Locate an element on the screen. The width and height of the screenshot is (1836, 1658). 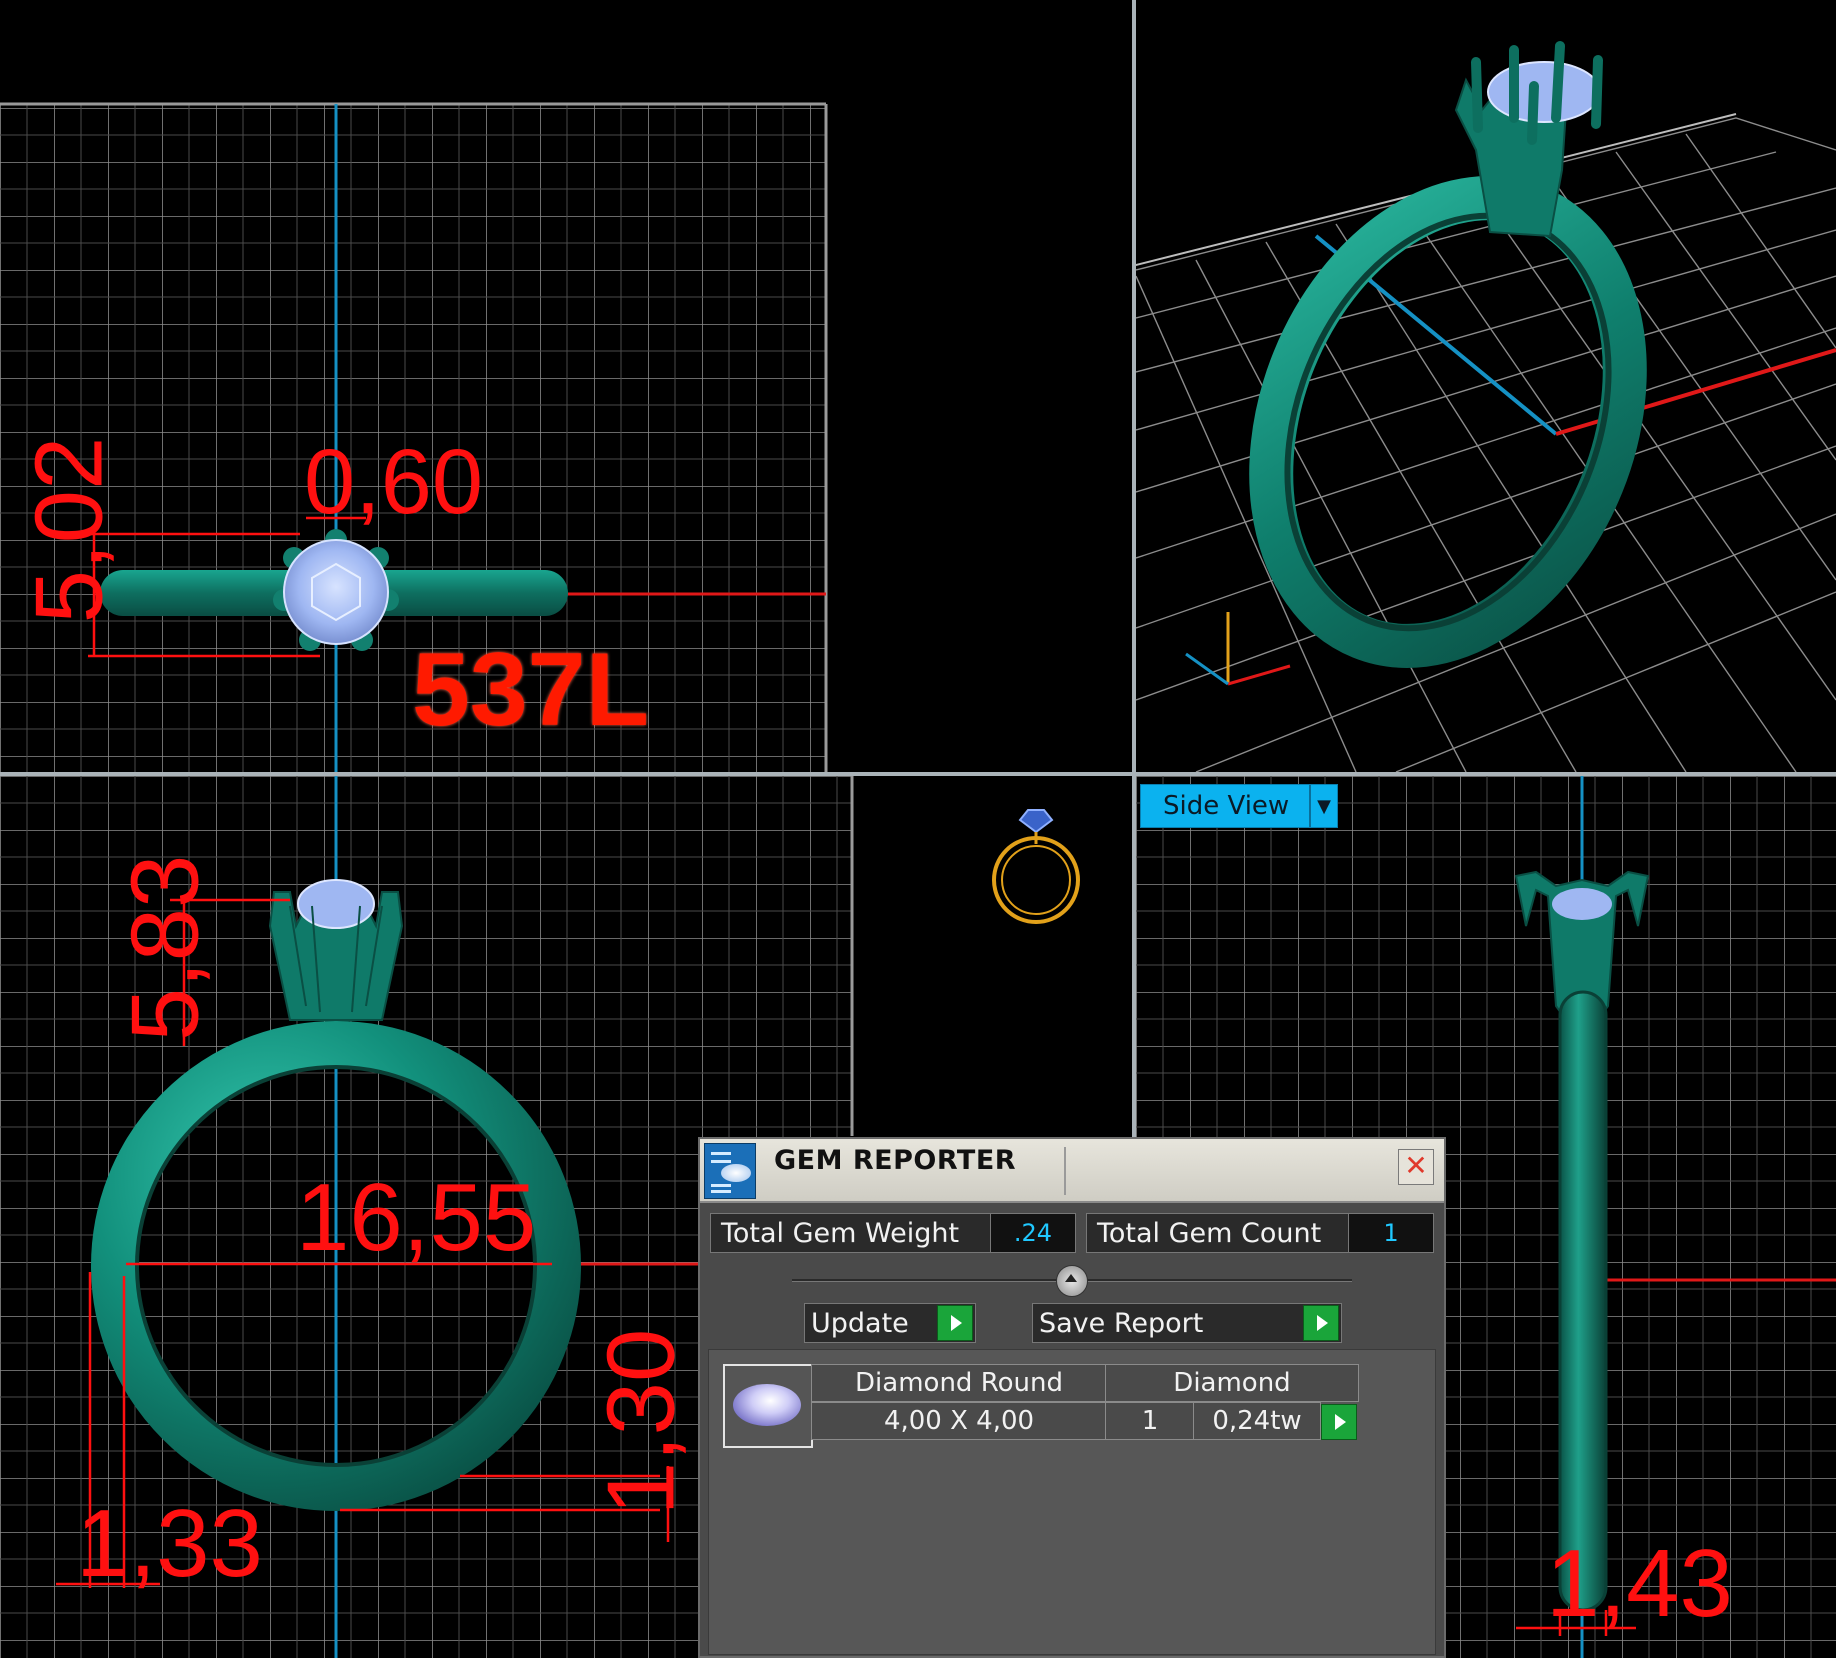
view-selector-label: Side View is located at coordinates (1226, 806).